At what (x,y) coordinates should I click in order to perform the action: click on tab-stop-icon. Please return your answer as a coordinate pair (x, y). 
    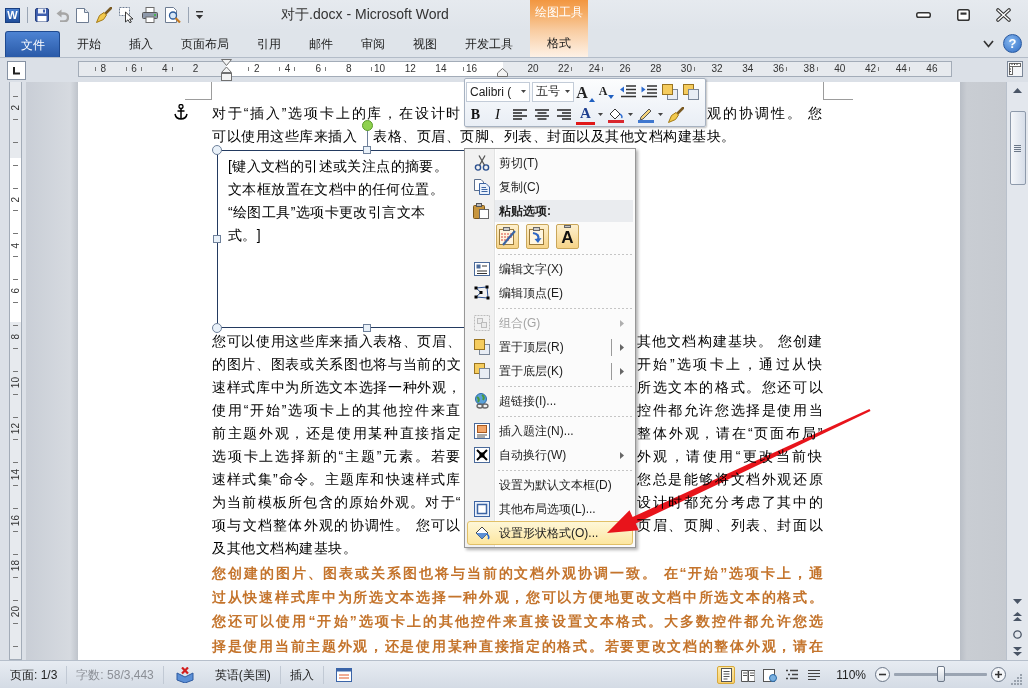
    Looking at the image, I should click on (16, 70).